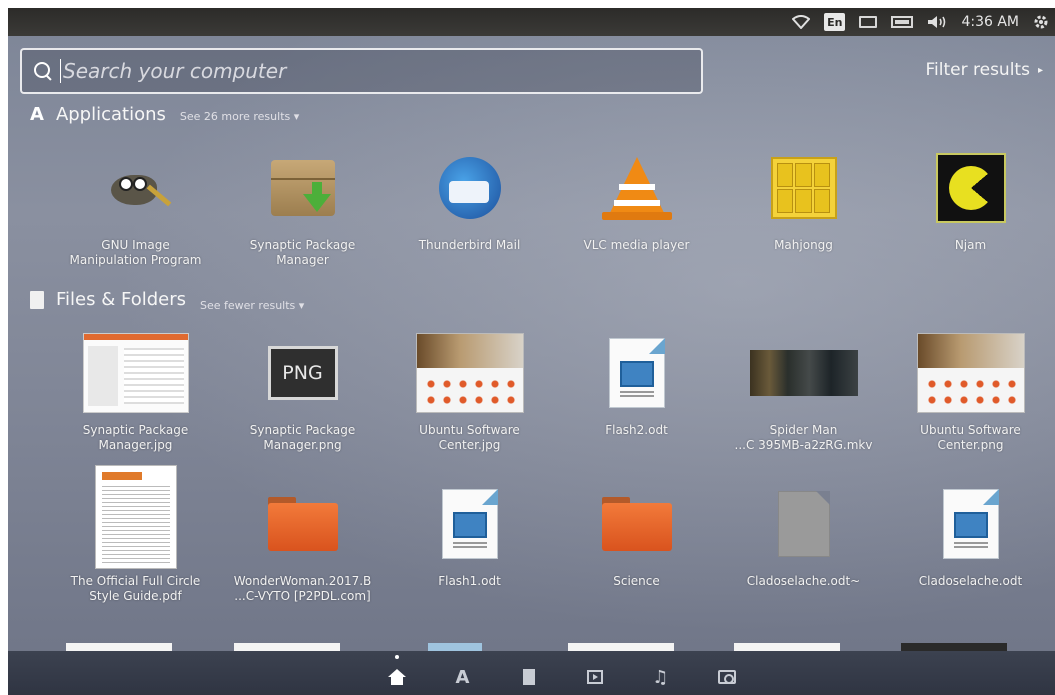  Describe the element at coordinates (803, 581) in the screenshot. I see `file-label: Cladoselache.odt~` at that location.